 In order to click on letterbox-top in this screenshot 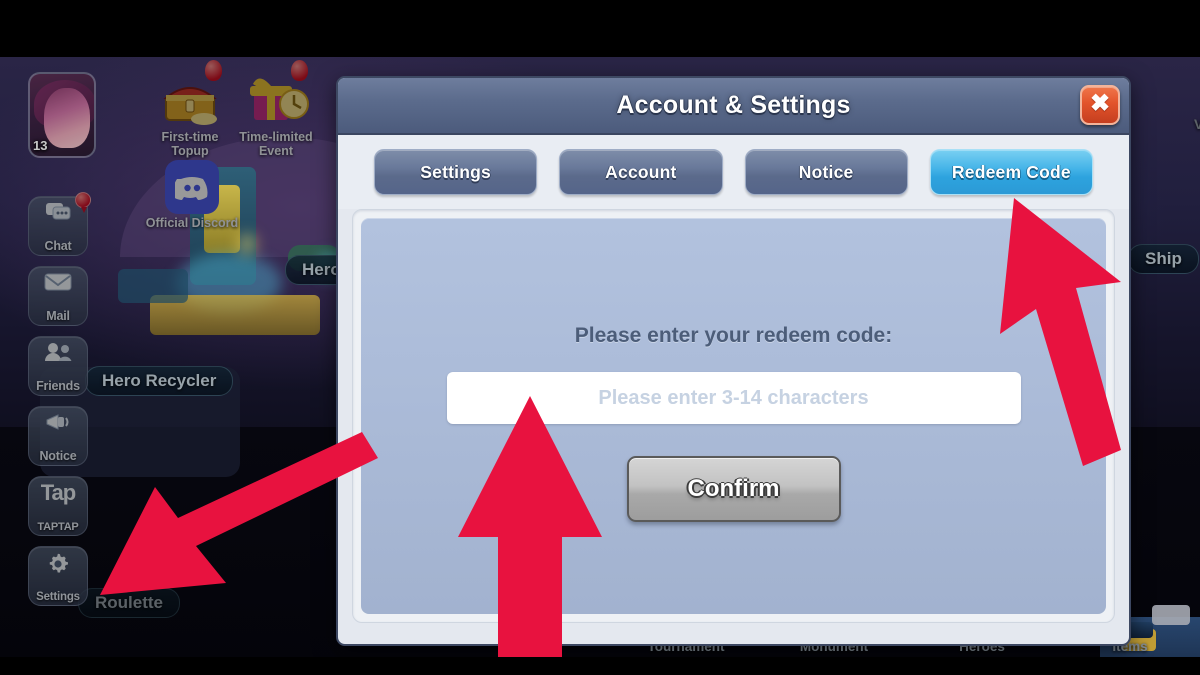, I will do `click(600, 28)`.